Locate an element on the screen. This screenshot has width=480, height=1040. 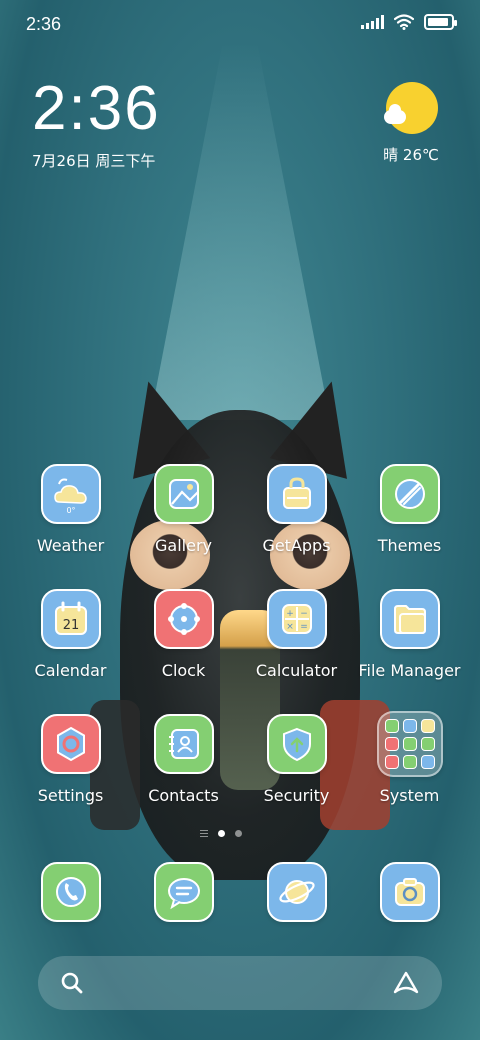
app-calendar: 21 Calendar is located at coordinates (70, 651).